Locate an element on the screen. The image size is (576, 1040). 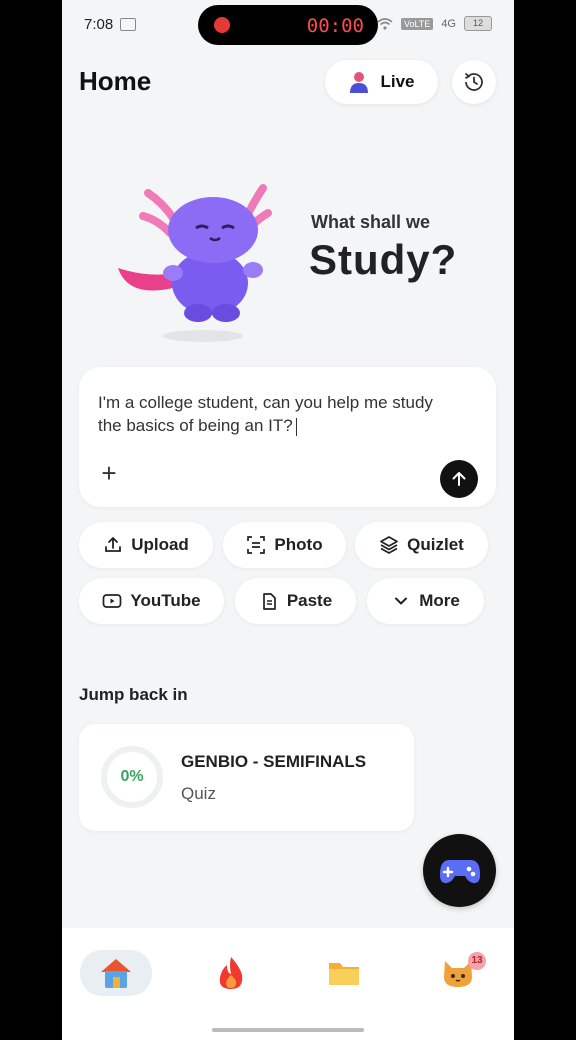
youtube-label: YouTube is located at coordinates (165, 600).